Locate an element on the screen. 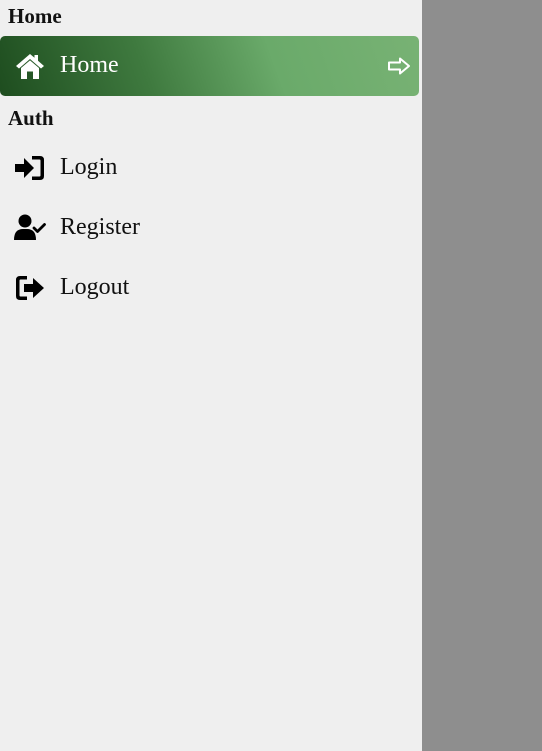 The width and height of the screenshot is (542, 751). user-check-icon is located at coordinates (30, 228).